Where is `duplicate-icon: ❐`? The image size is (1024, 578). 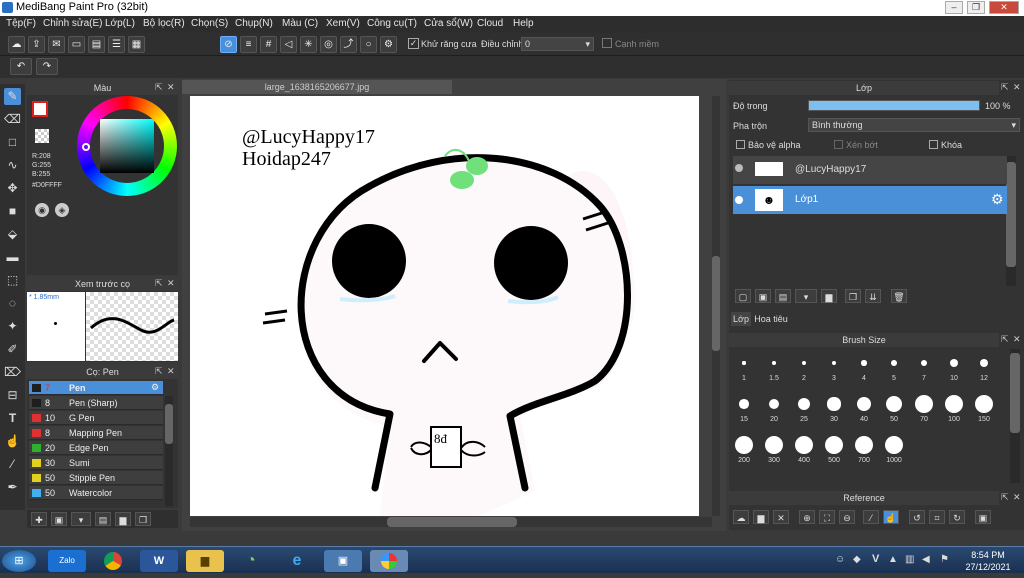 duplicate-icon: ❐ is located at coordinates (143, 519).